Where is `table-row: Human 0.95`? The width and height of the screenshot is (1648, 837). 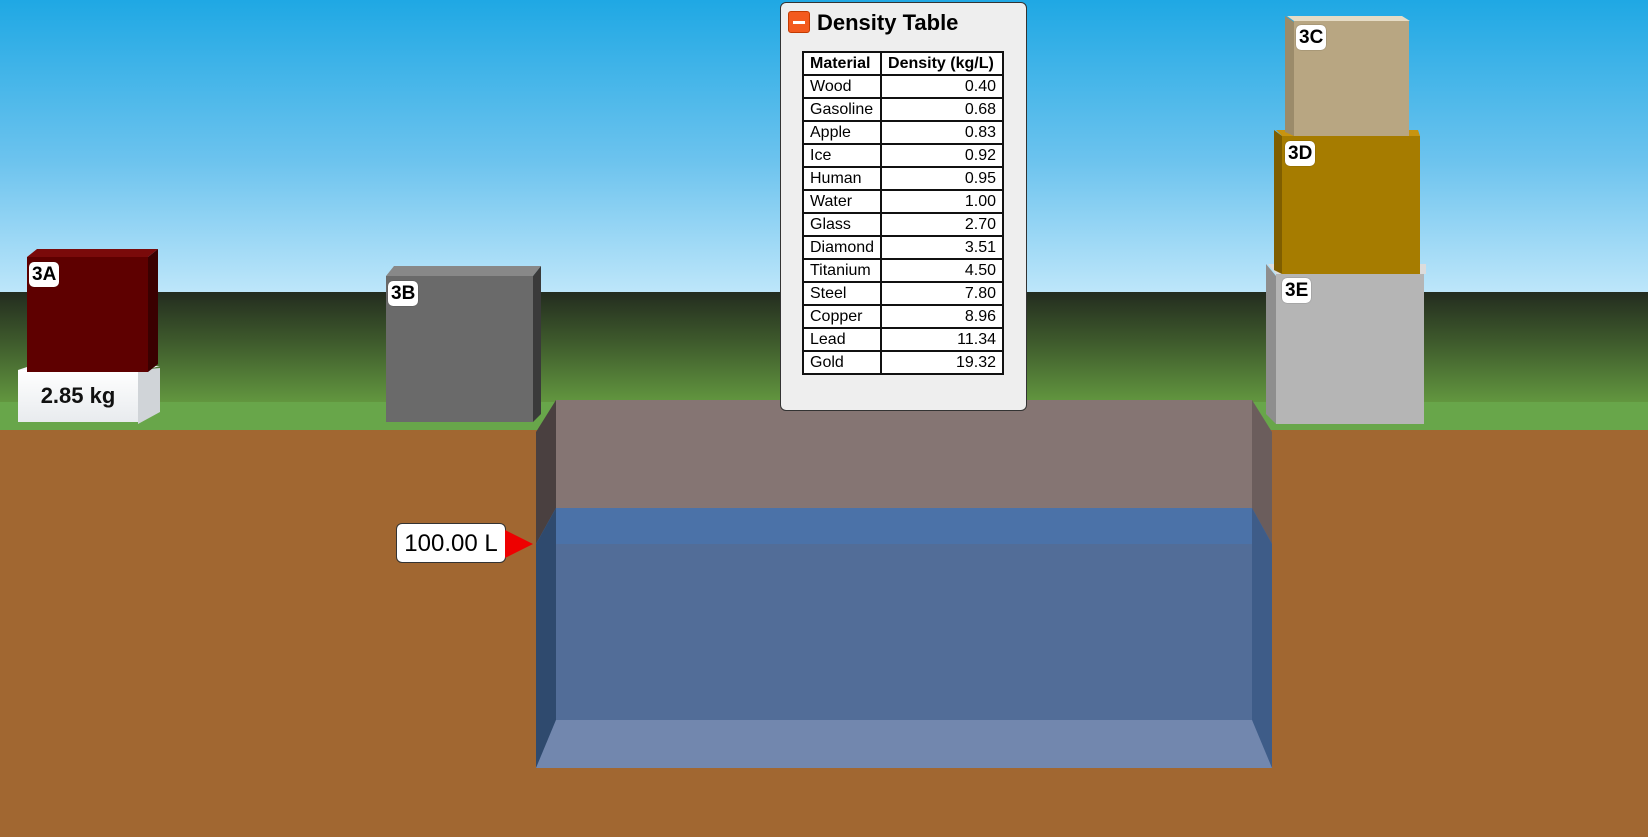
table-row: Human 0.95 is located at coordinates (903, 178).